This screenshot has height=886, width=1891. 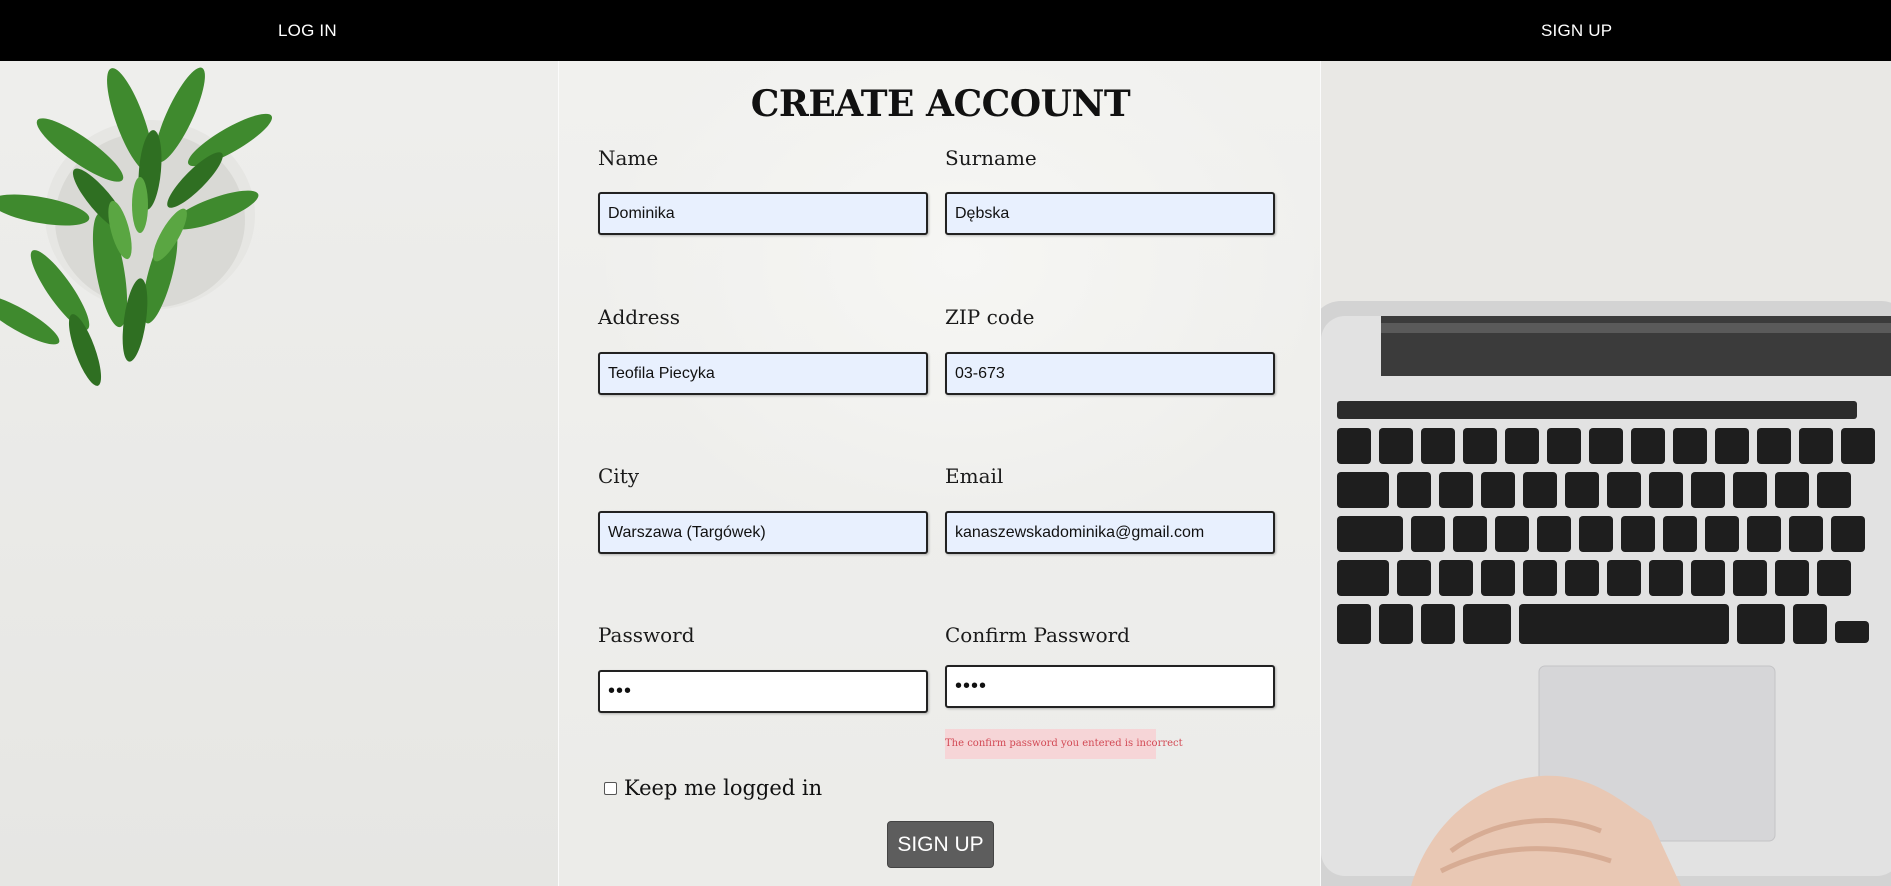 I want to click on keep-logged-in-checkbox, so click(x=610, y=788).